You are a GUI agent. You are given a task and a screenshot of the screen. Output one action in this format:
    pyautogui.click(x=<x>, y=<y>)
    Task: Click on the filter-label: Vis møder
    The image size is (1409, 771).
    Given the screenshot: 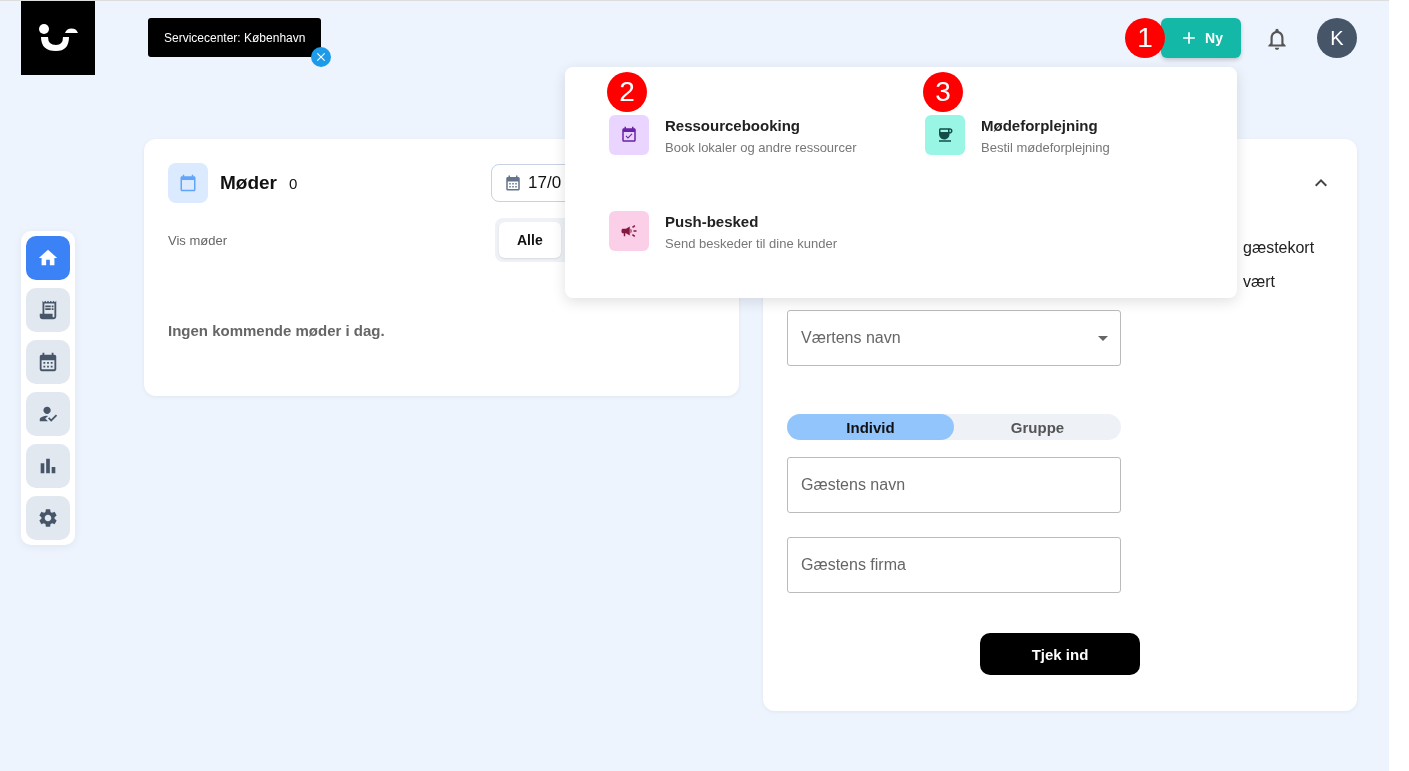 What is the action you would take?
    pyautogui.click(x=197, y=240)
    